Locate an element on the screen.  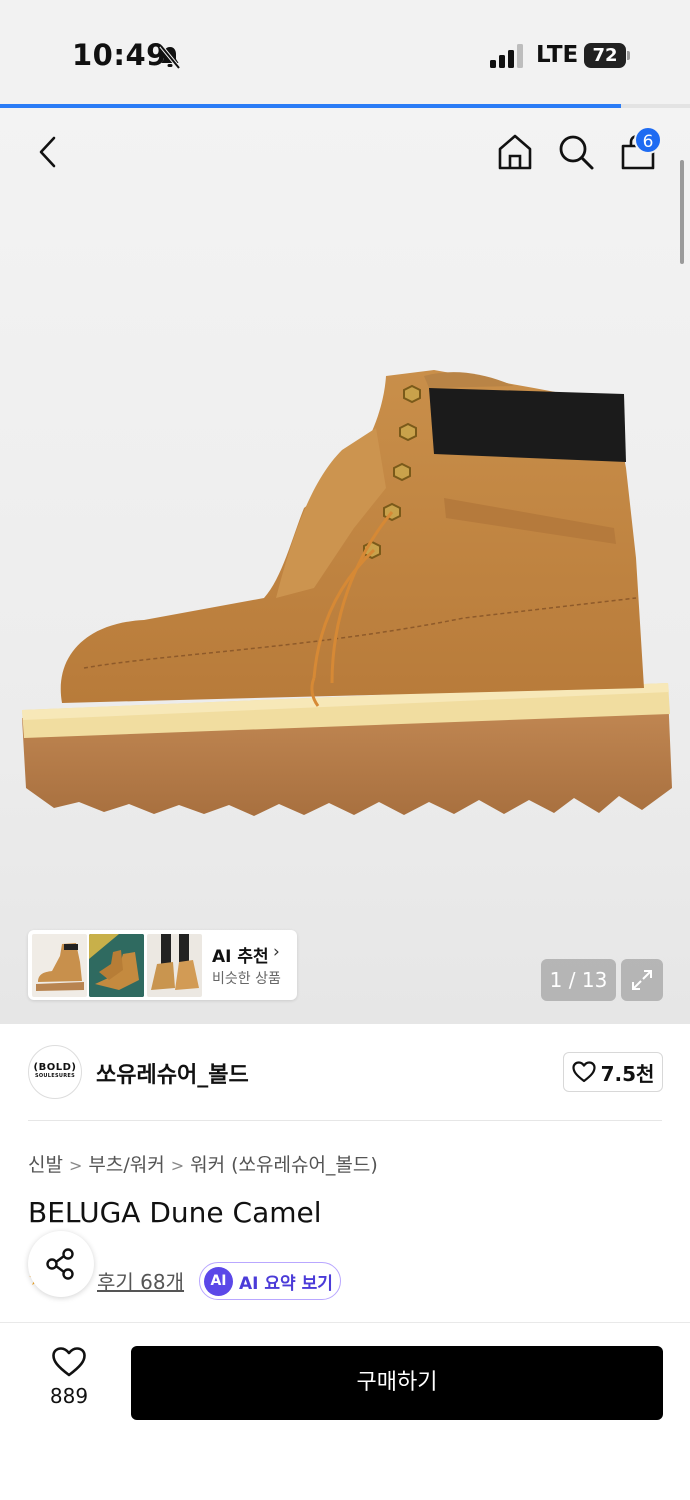
buy-button: 구매하기 is located at coordinates (397, 1383).